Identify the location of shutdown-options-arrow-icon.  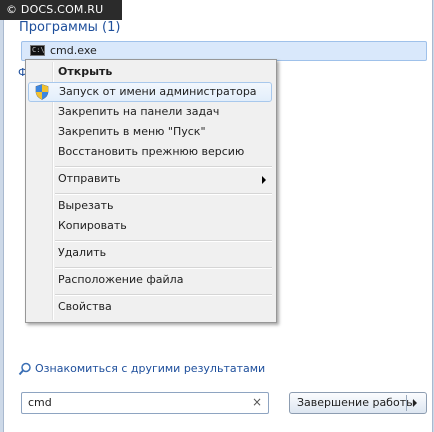
(415, 403).